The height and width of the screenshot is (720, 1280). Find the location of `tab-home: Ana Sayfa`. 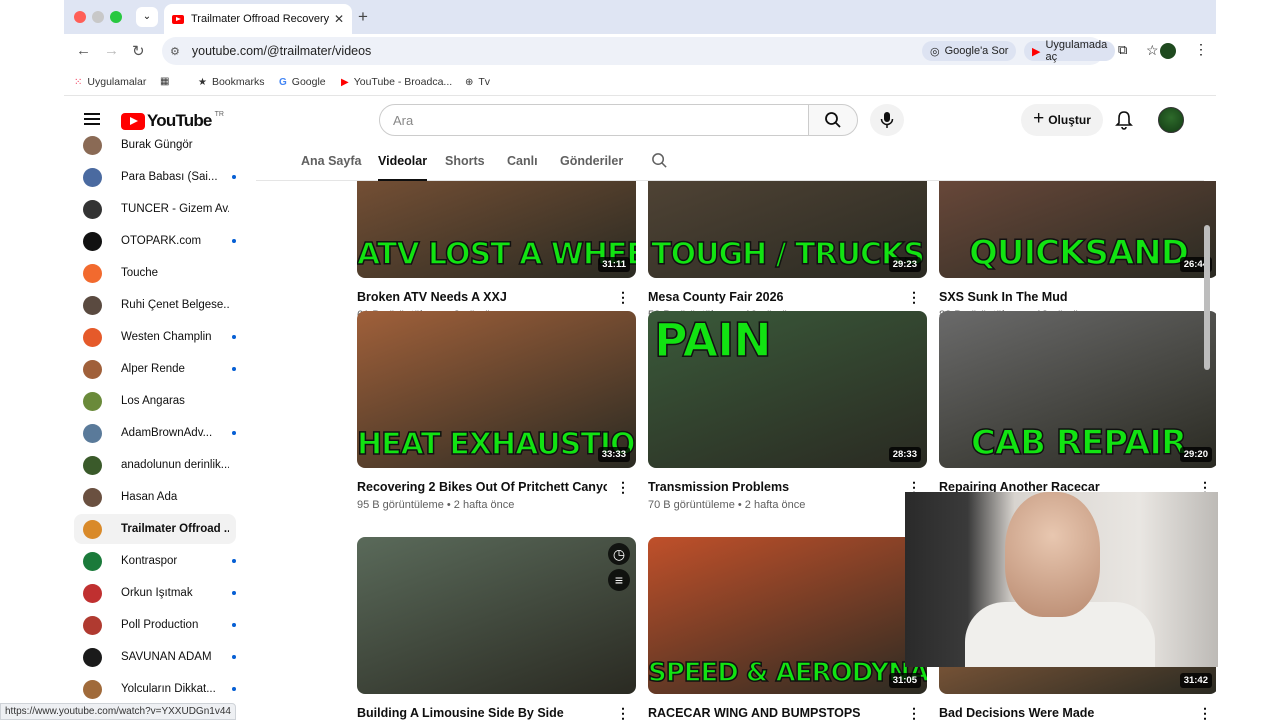

tab-home: Ana Sayfa is located at coordinates (331, 161).